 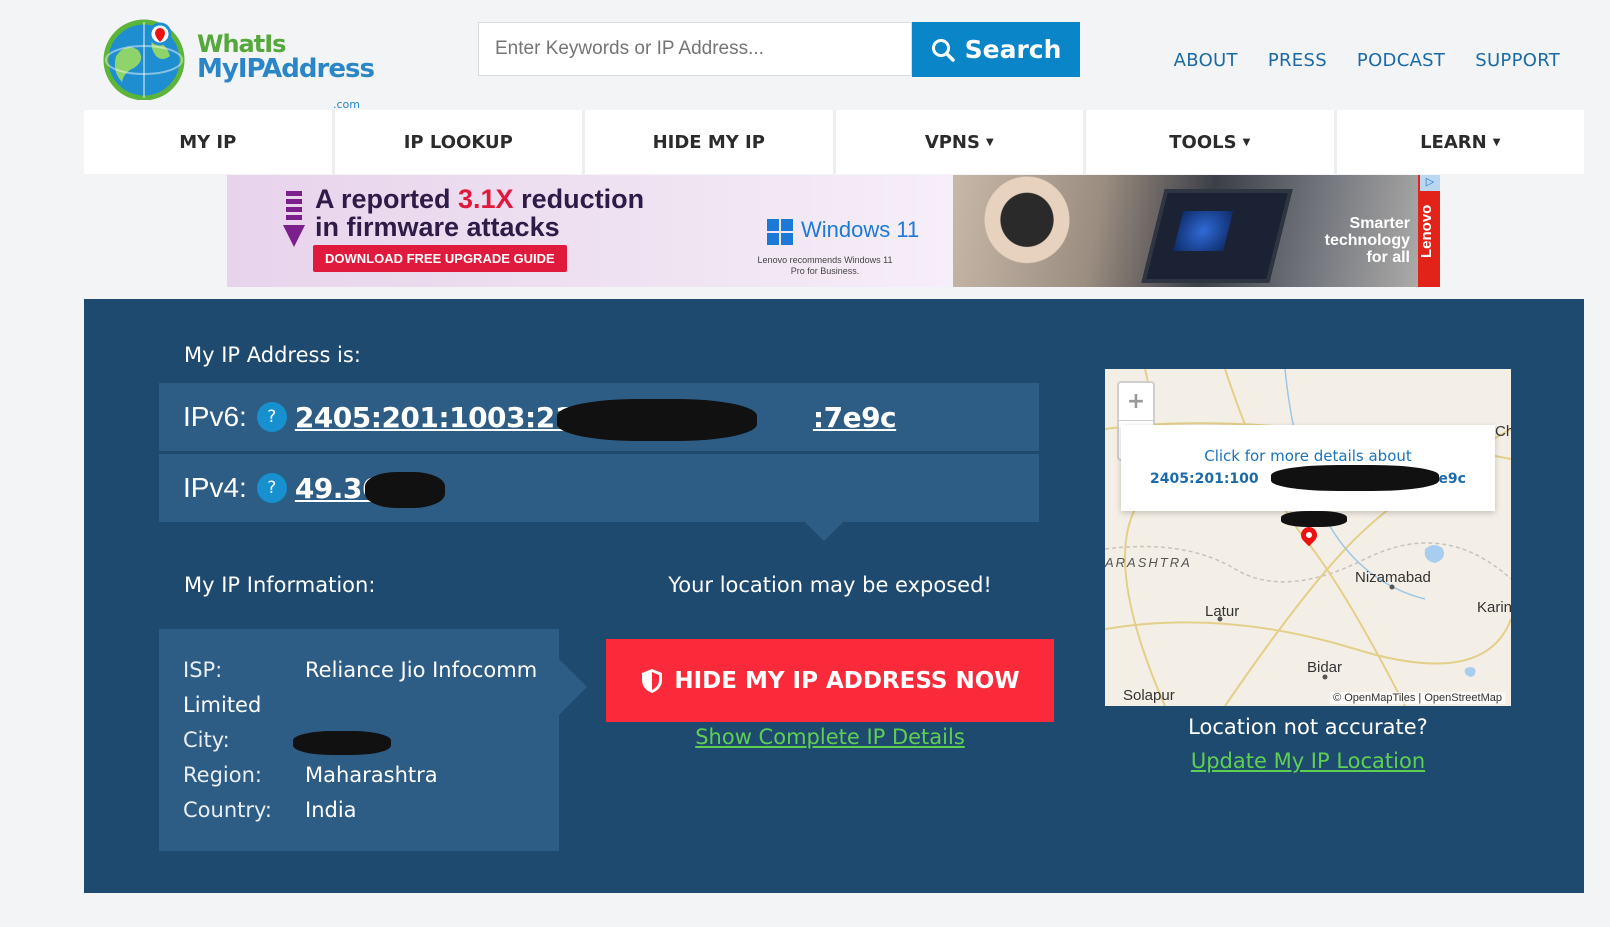 What do you see at coordinates (486, 199) in the screenshot?
I see `ad-headline-highlight: 3.1X` at bounding box center [486, 199].